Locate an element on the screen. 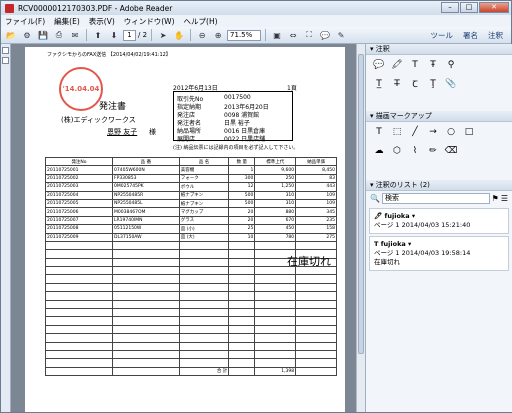 The image size is (512, 413). cell: 450 is located at coordinates (275, 229).